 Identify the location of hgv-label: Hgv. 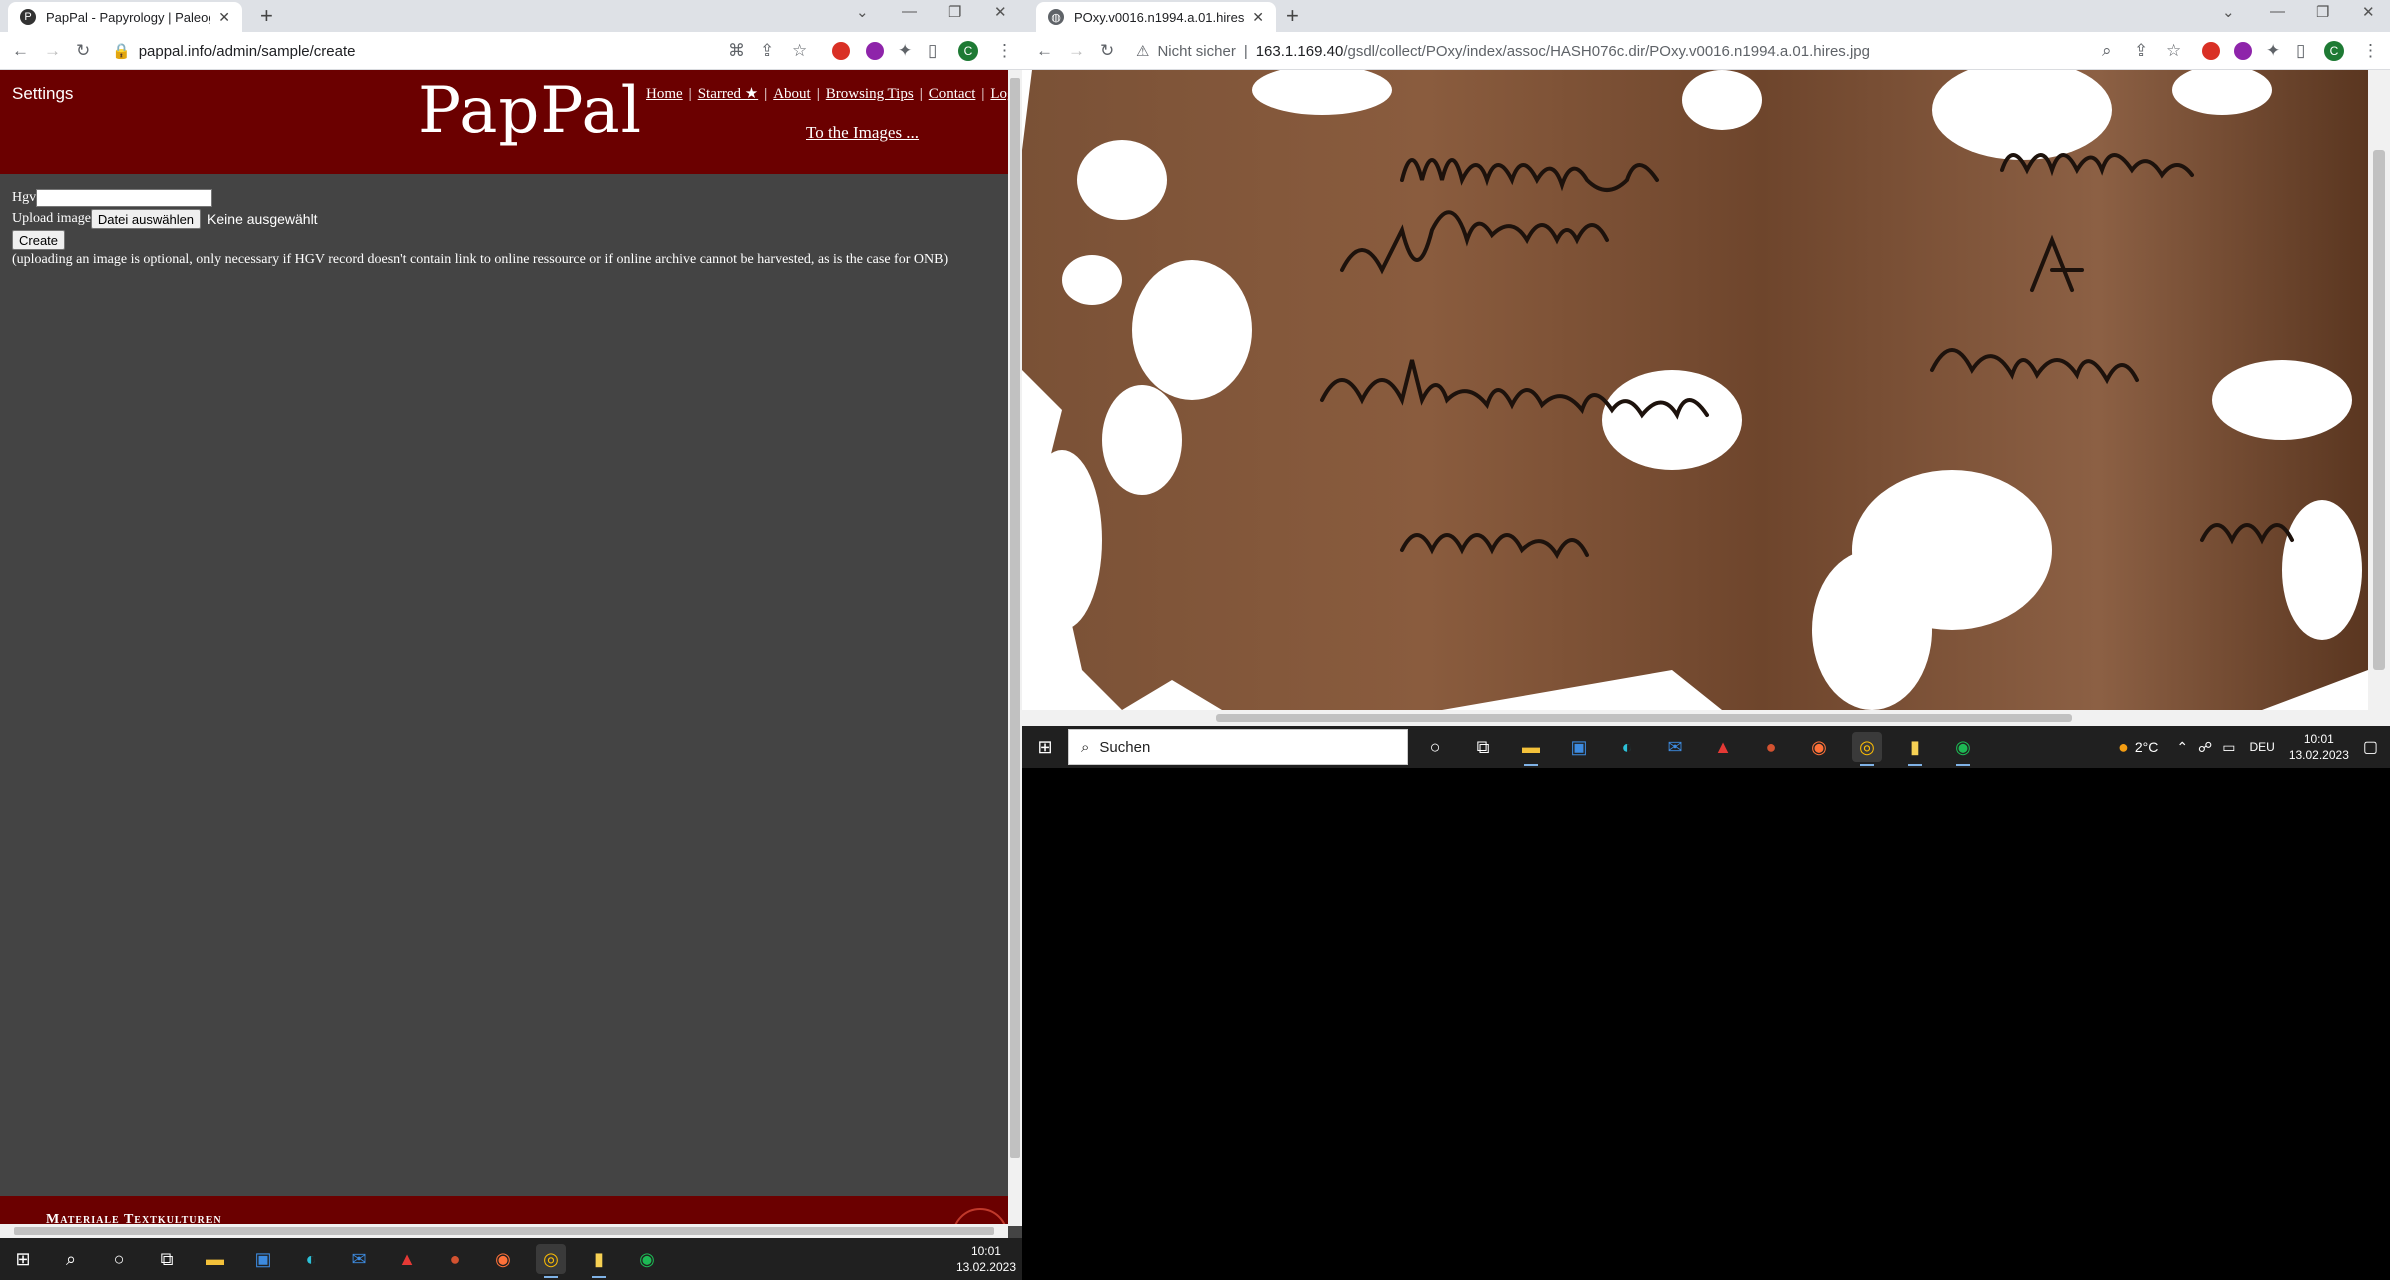
(24, 197).